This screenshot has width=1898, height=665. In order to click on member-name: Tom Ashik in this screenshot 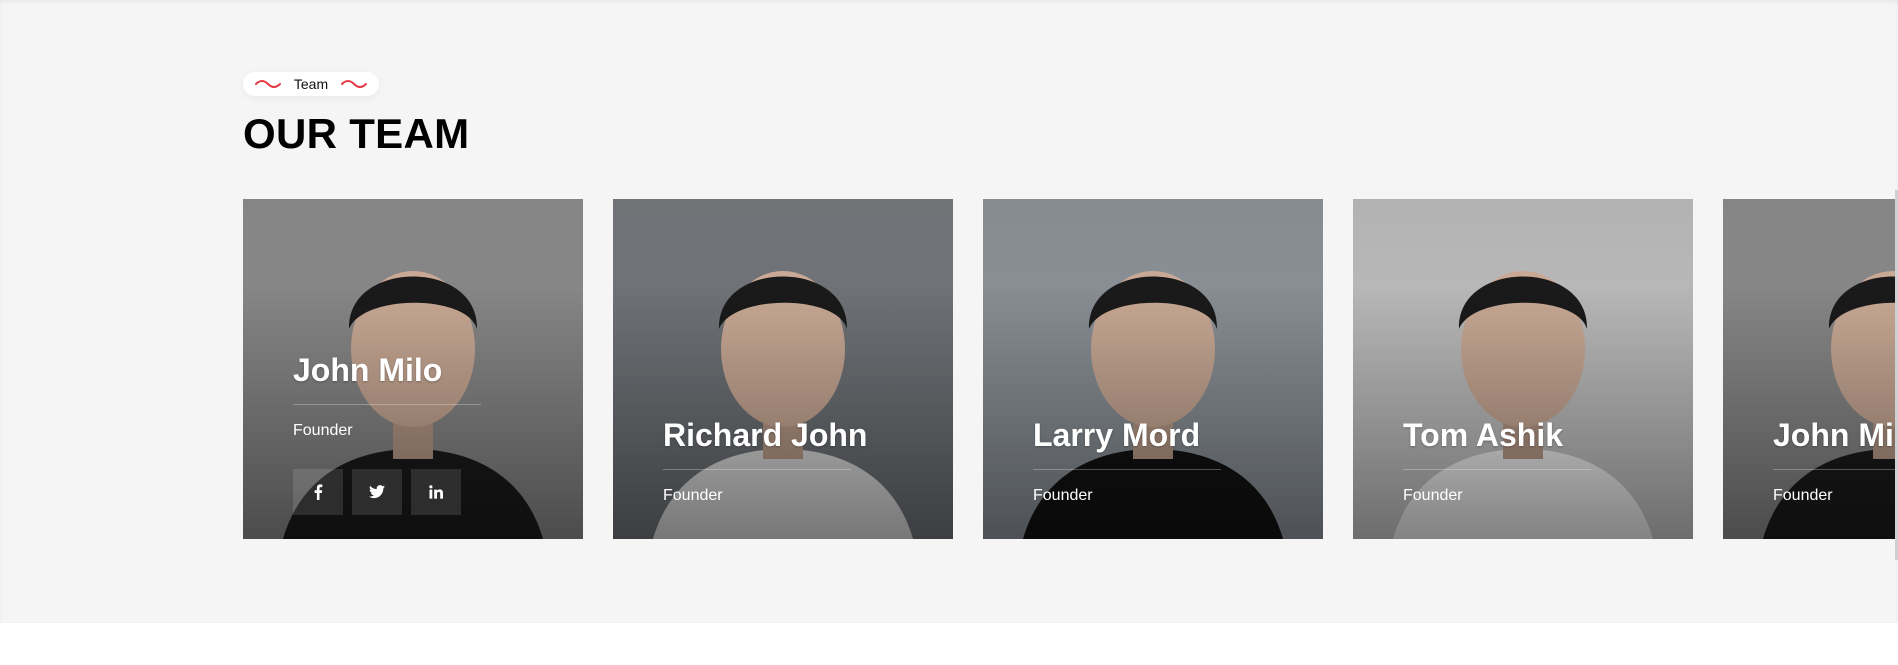, I will do `click(1483, 435)`.